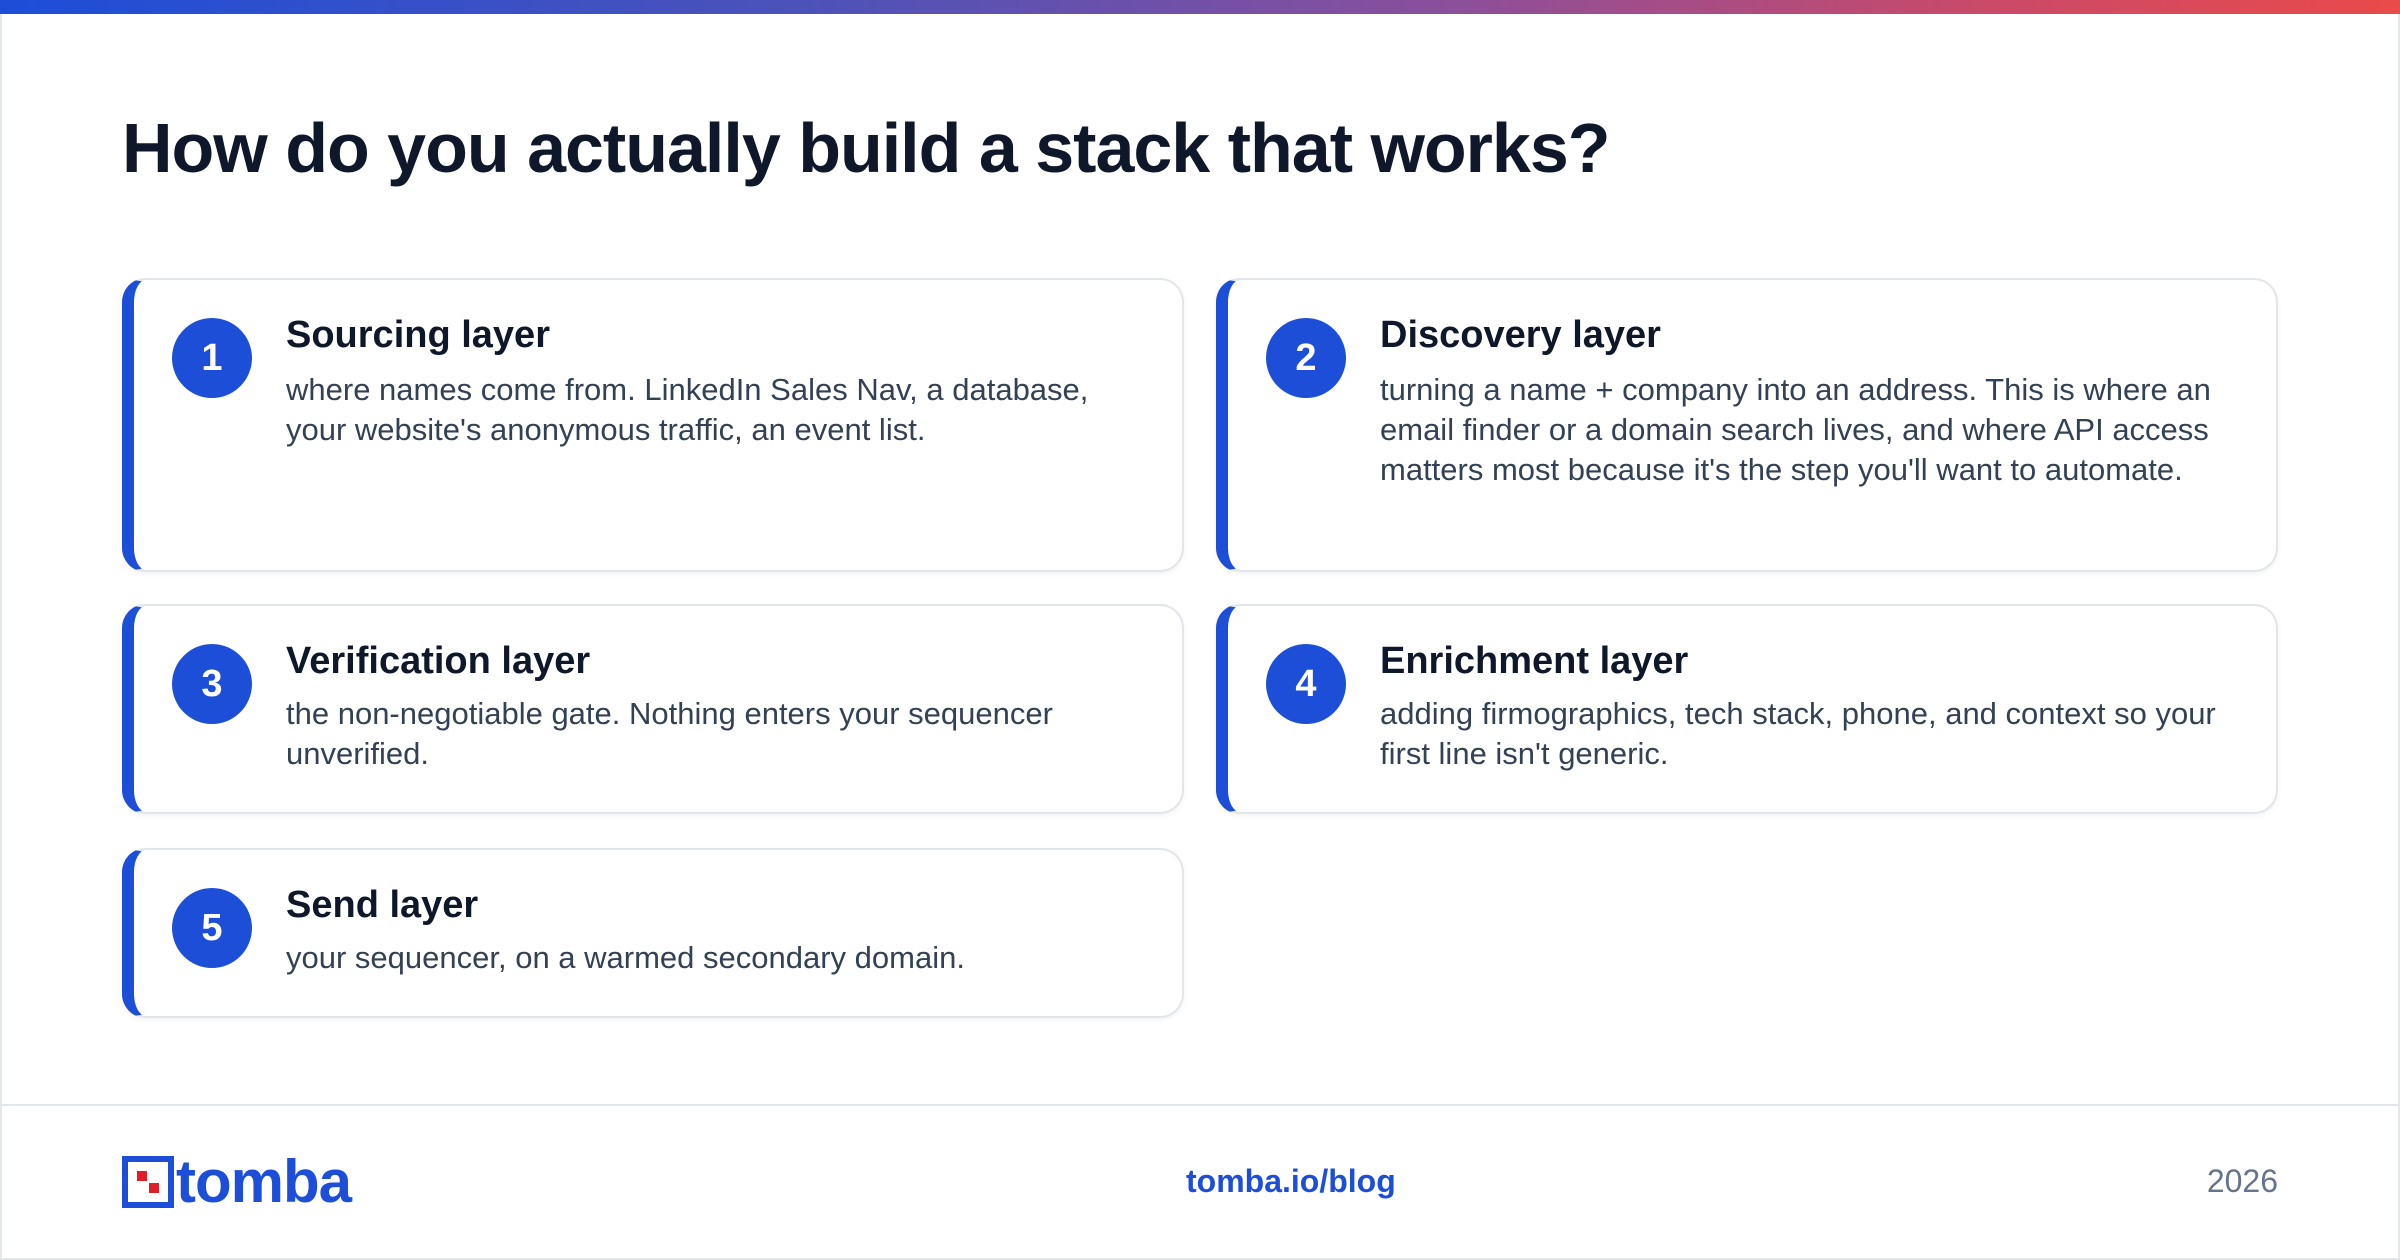  I want to click on footer-year: 2026, so click(2242, 1181).